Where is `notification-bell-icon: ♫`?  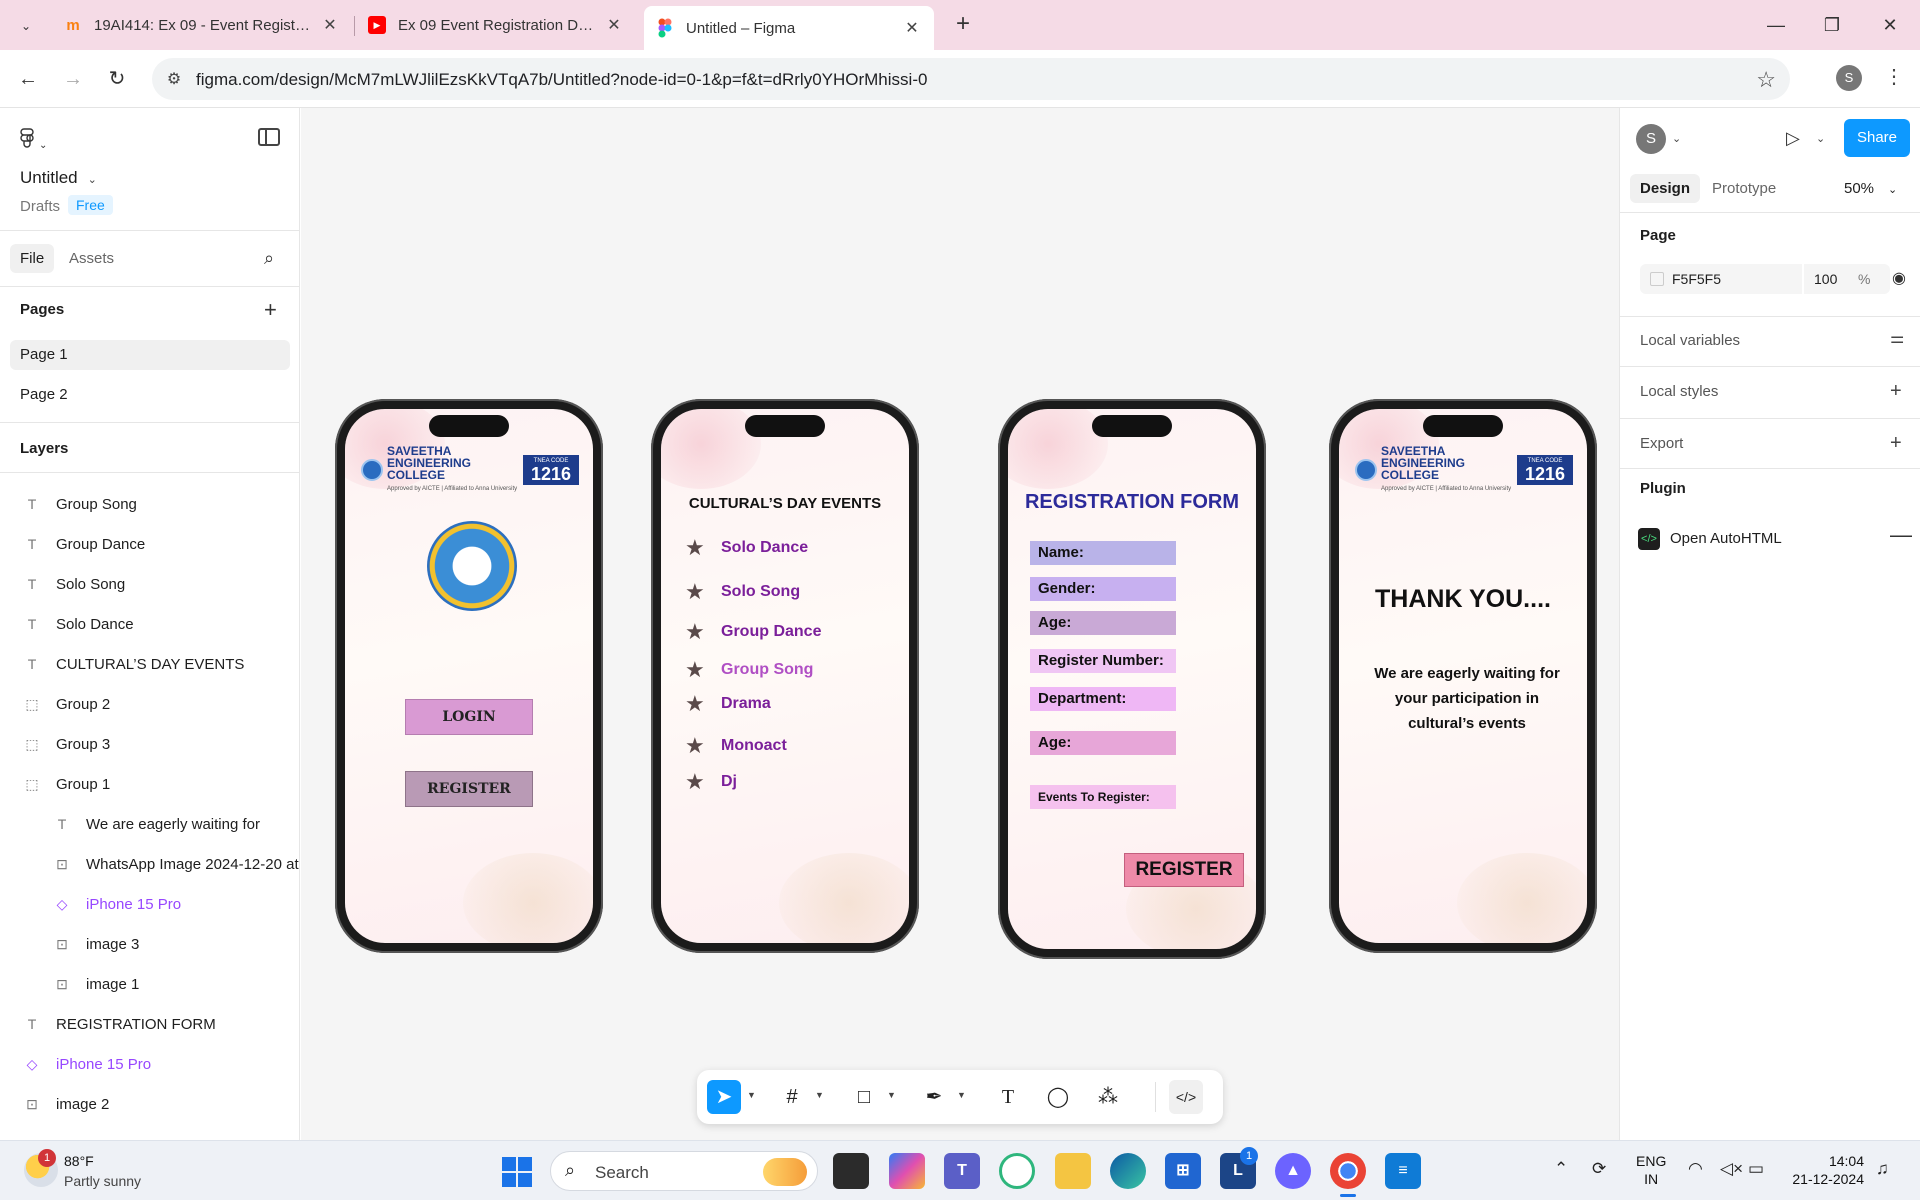
notification-bell-icon: ♫ is located at coordinates (1882, 1169).